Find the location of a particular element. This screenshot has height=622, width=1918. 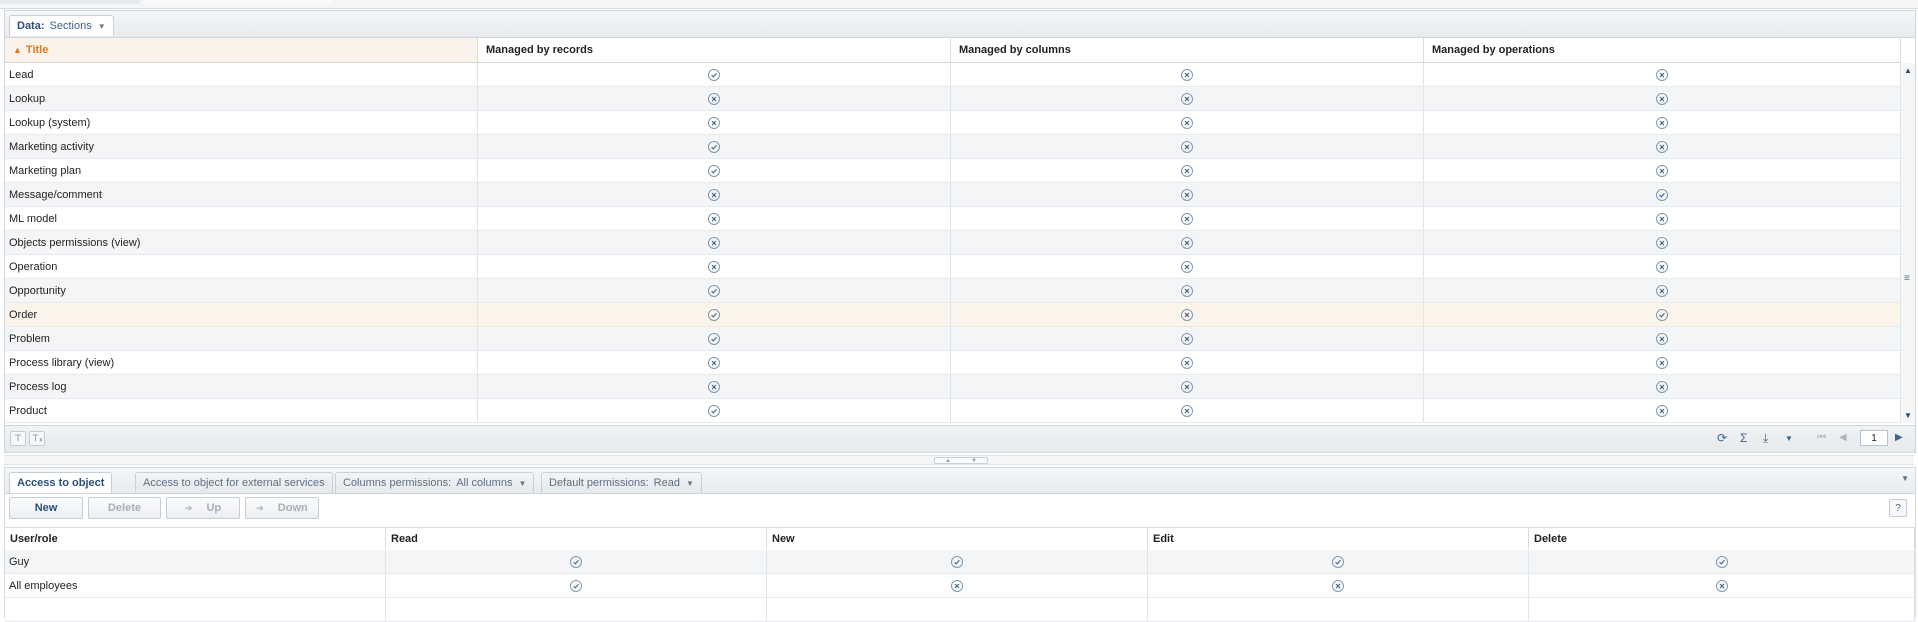

table-row: Marketing activity is located at coordinates (953, 147).